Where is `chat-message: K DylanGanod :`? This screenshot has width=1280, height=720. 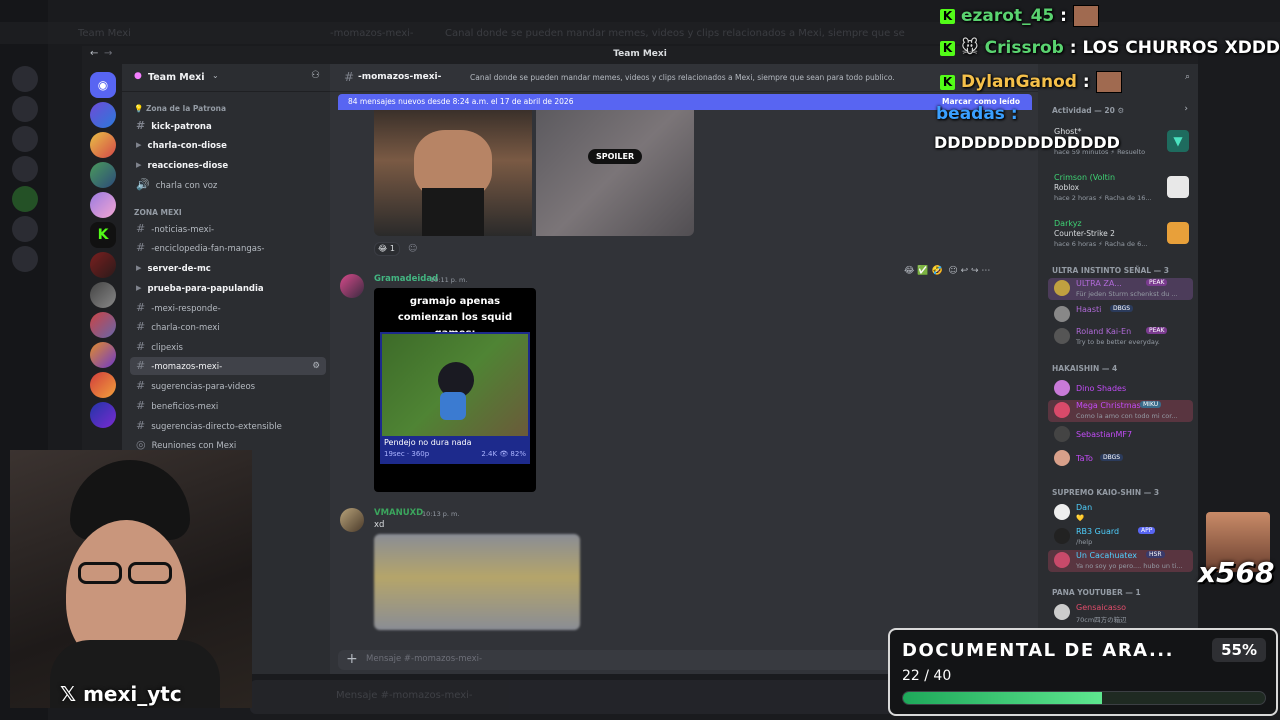 chat-message: K DylanGanod : is located at coordinates (1031, 82).